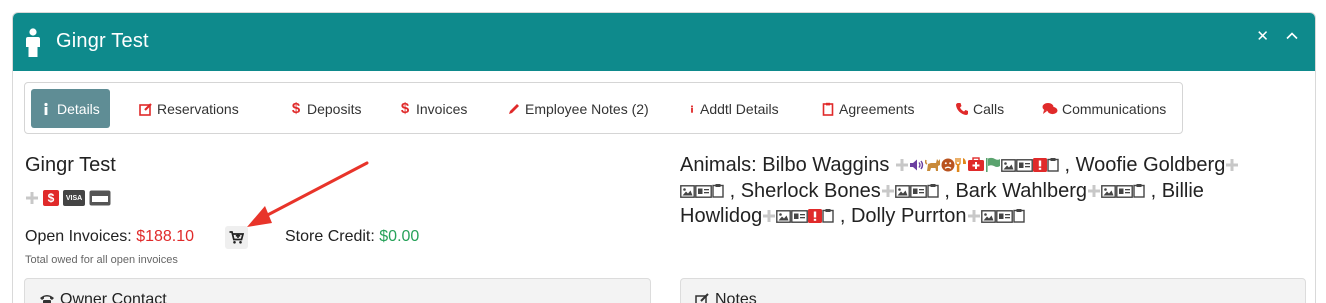 The image size is (1326, 303). Describe the element at coordinates (198, 108) in the screenshot. I see `tab-label: Reservations` at that location.